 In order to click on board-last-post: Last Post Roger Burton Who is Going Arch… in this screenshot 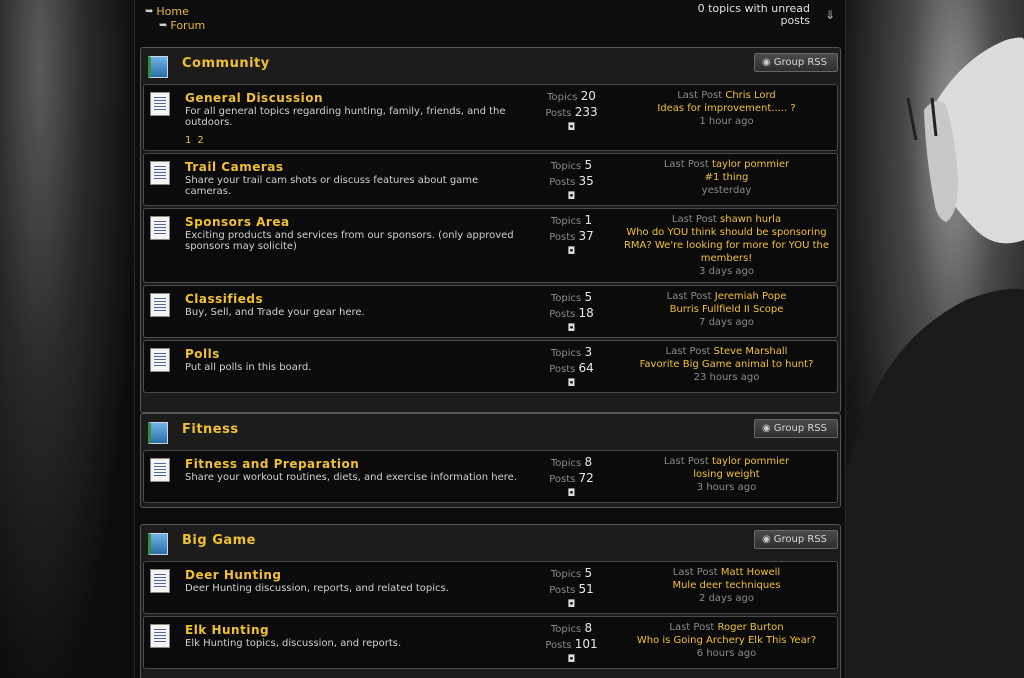, I will do `click(726, 640)`.